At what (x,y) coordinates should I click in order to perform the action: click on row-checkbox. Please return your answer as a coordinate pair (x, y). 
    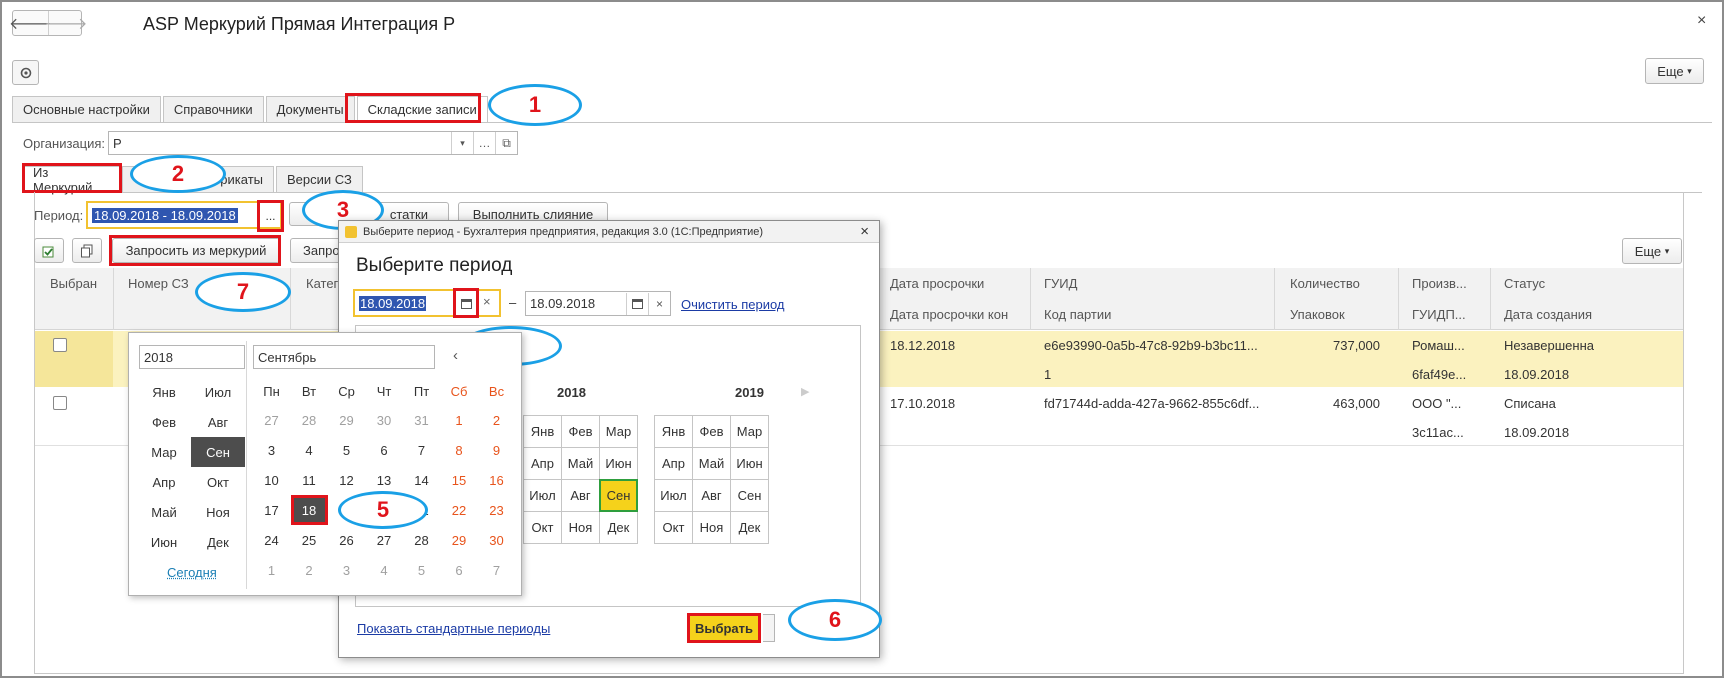
    Looking at the image, I should click on (60, 345).